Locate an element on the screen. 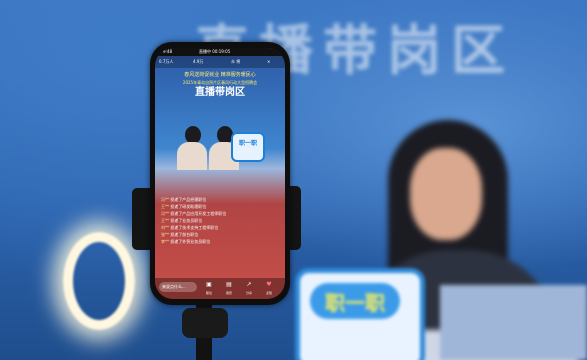  comment-item: 冯** 投递了产品应用开发工程师职位 is located at coordinates (194, 213).